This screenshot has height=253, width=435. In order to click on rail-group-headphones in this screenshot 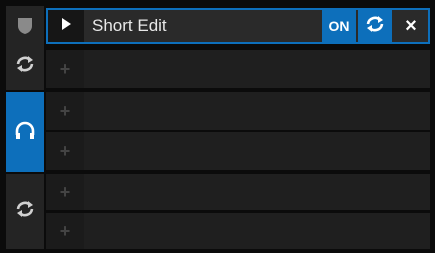, I will do `click(25, 132)`.